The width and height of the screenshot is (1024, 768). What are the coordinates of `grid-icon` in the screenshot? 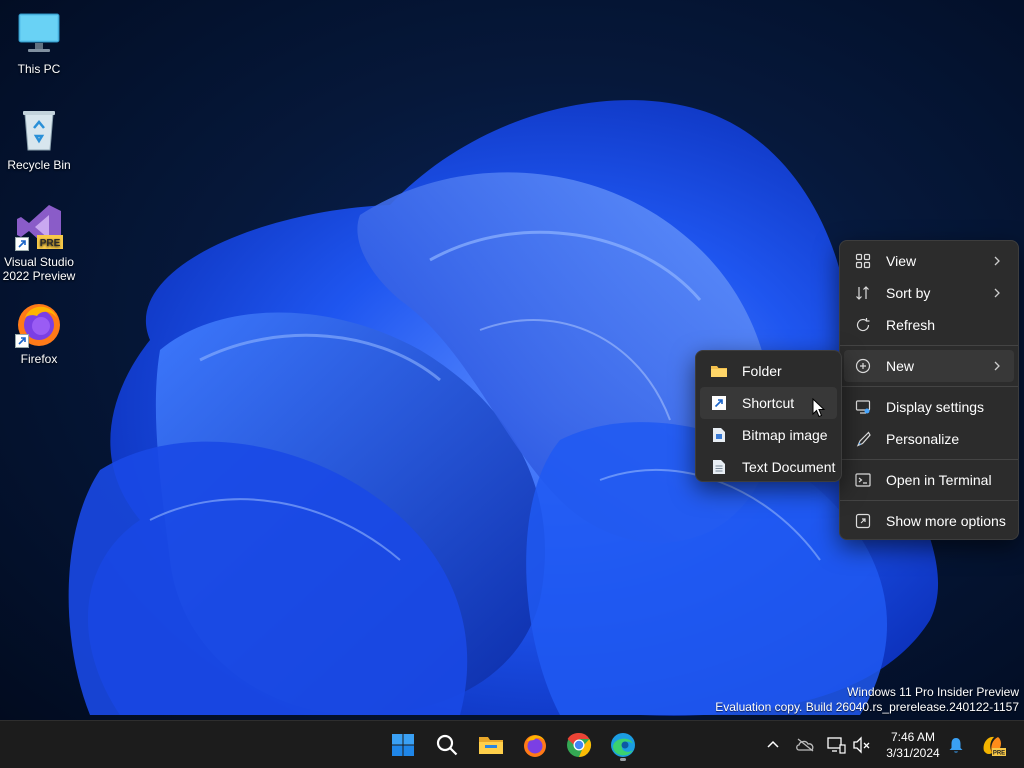 It's located at (863, 261).